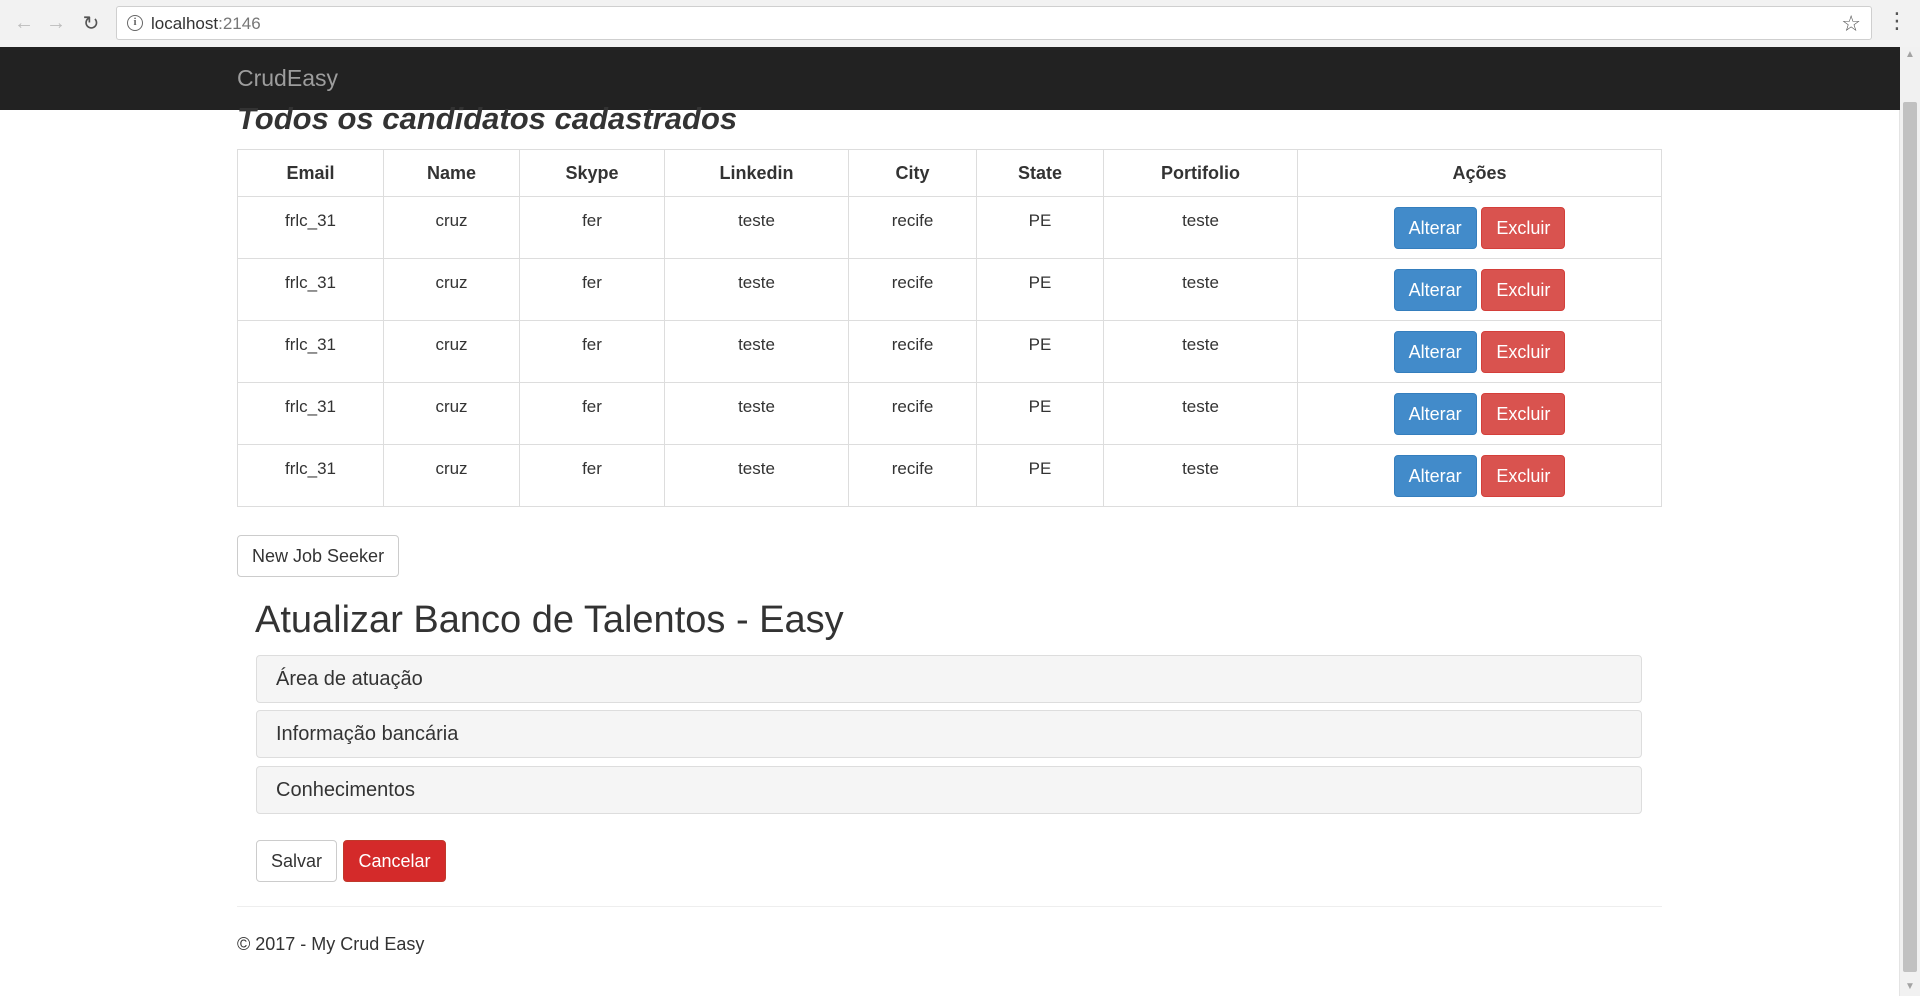  Describe the element at coordinates (949, 679) in the screenshot. I see `panel-area-de-atuacao: Área de atuação` at that location.